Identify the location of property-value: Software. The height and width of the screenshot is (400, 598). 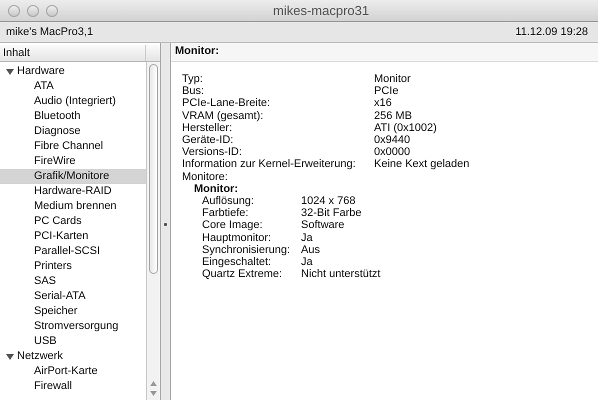
(323, 225).